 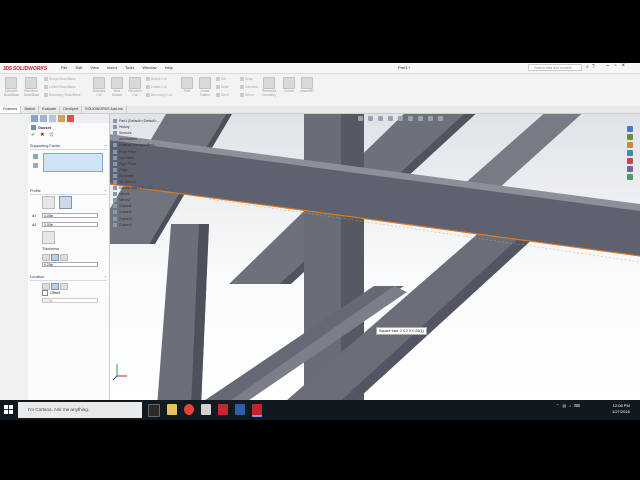 What do you see at coordinates (45, 293) in the screenshot?
I see `offset-checkbox` at bounding box center [45, 293].